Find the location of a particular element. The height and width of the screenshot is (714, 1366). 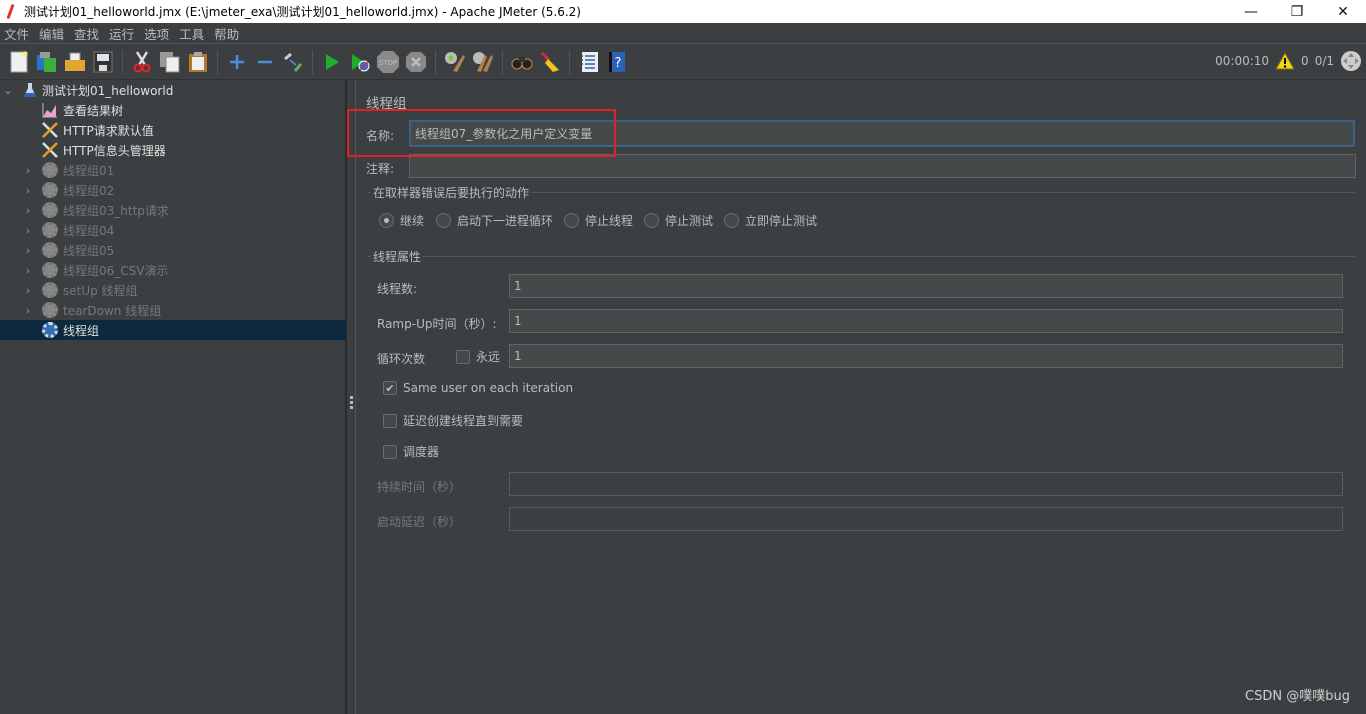

test-plan-flask-icon is located at coordinates (30, 90).